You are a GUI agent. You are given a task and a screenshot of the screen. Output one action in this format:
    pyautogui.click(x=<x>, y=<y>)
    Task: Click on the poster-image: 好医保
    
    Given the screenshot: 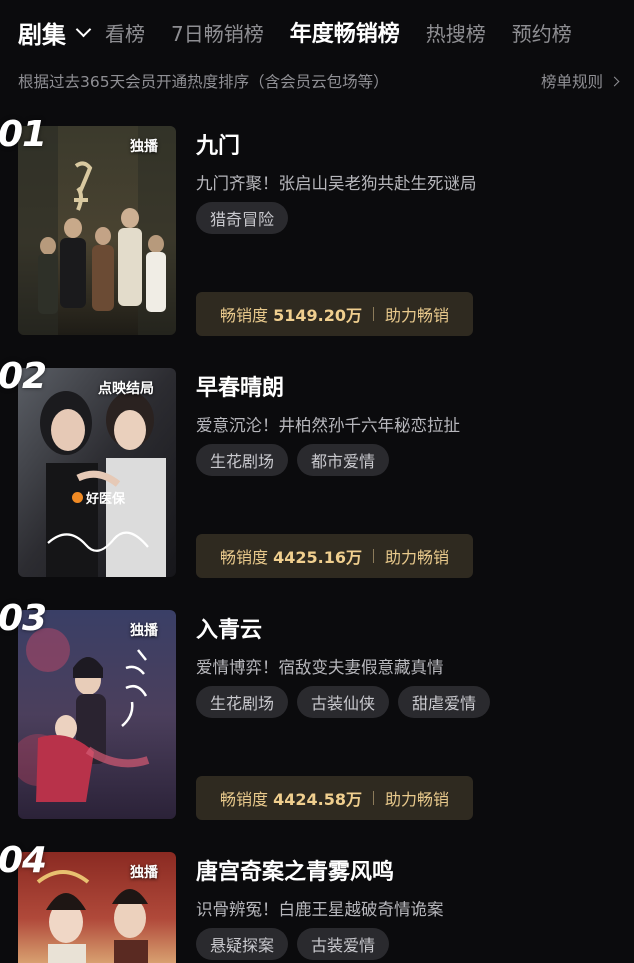 What is the action you would take?
    pyautogui.click(x=97, y=472)
    